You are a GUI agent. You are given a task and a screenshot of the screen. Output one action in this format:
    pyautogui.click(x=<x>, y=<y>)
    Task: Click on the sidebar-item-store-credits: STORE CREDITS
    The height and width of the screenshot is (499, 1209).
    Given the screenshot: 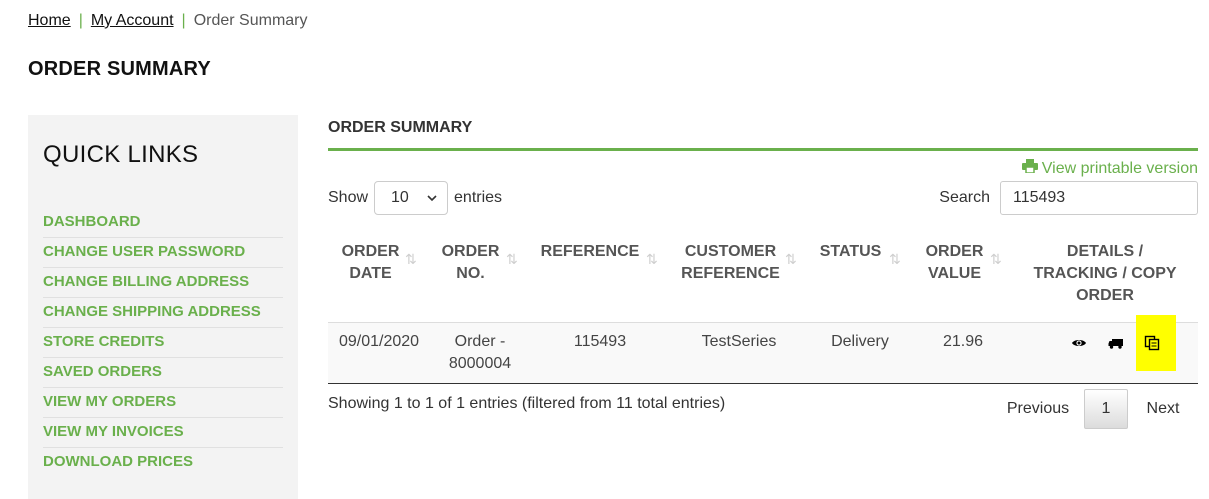 What is the action you would take?
    pyautogui.click(x=163, y=343)
    